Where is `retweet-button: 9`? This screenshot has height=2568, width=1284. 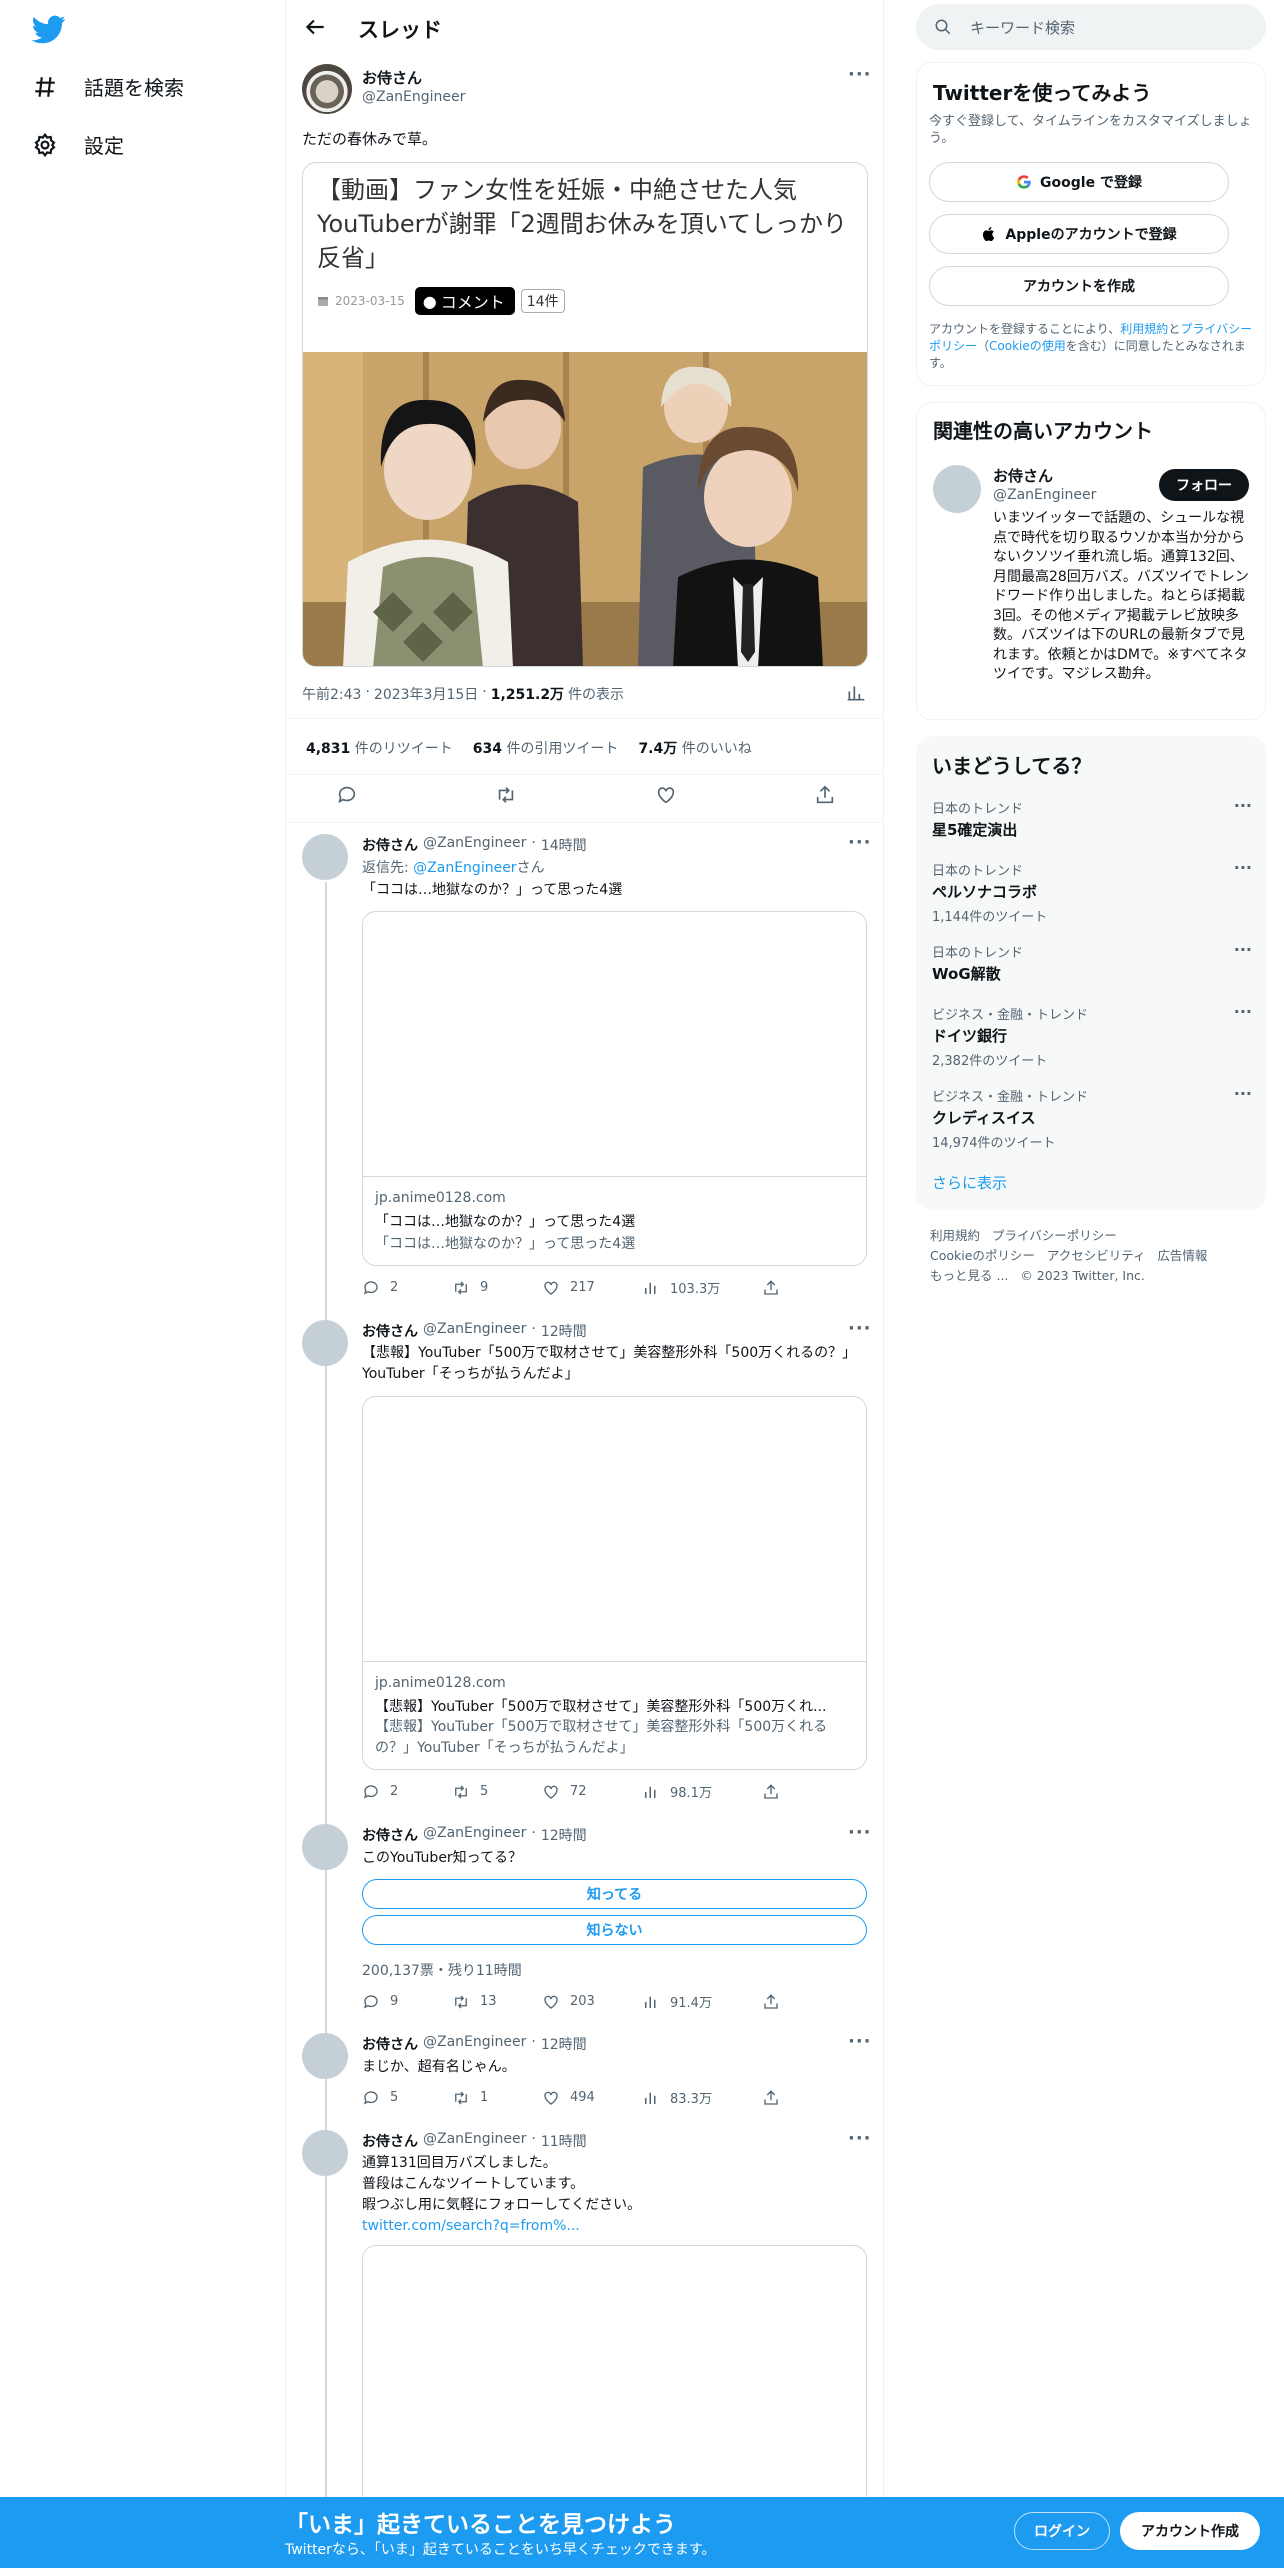 retweet-button: 9 is located at coordinates (497, 1288).